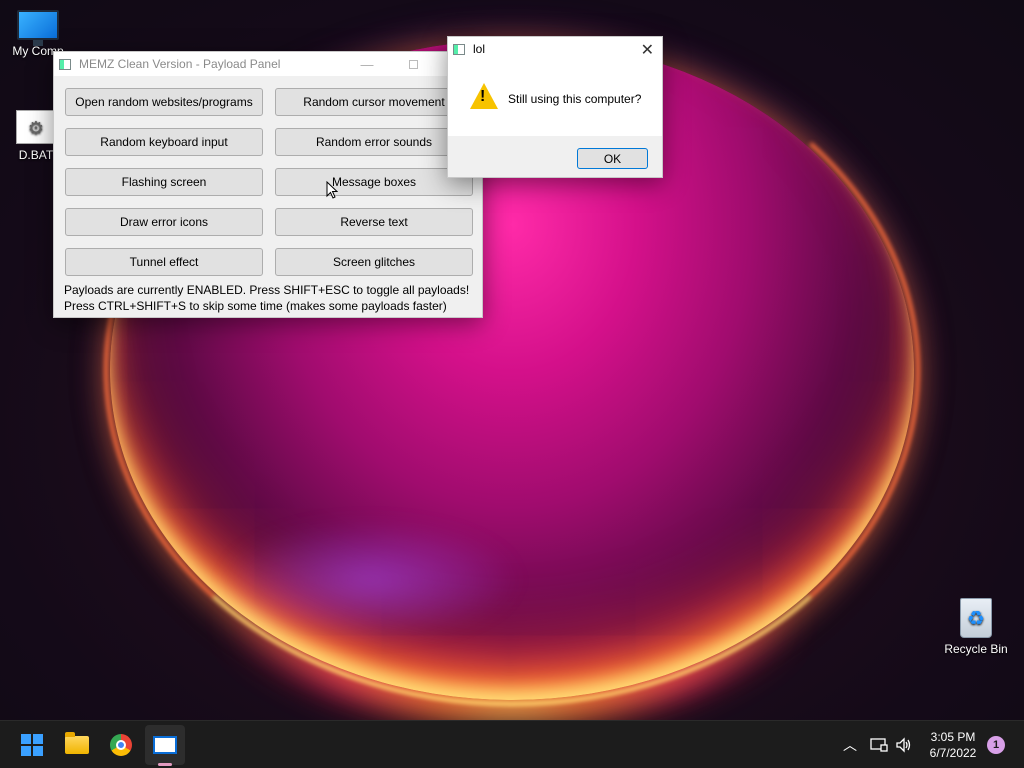  I want to click on taskbar: ︿ 3:05 PM 6/7/2022 1, so click(512, 744).